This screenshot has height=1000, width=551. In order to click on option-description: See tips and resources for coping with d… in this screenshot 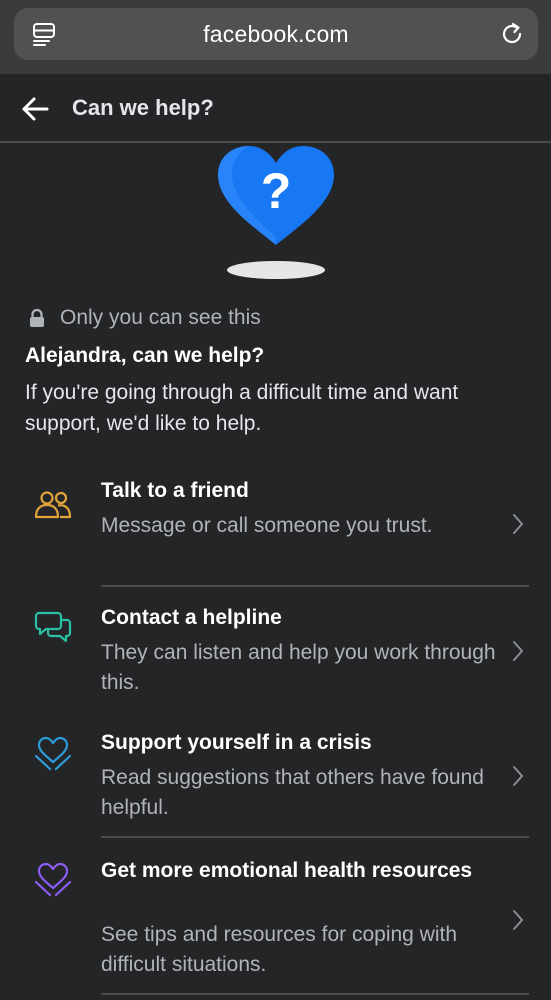, I will do `click(279, 949)`.